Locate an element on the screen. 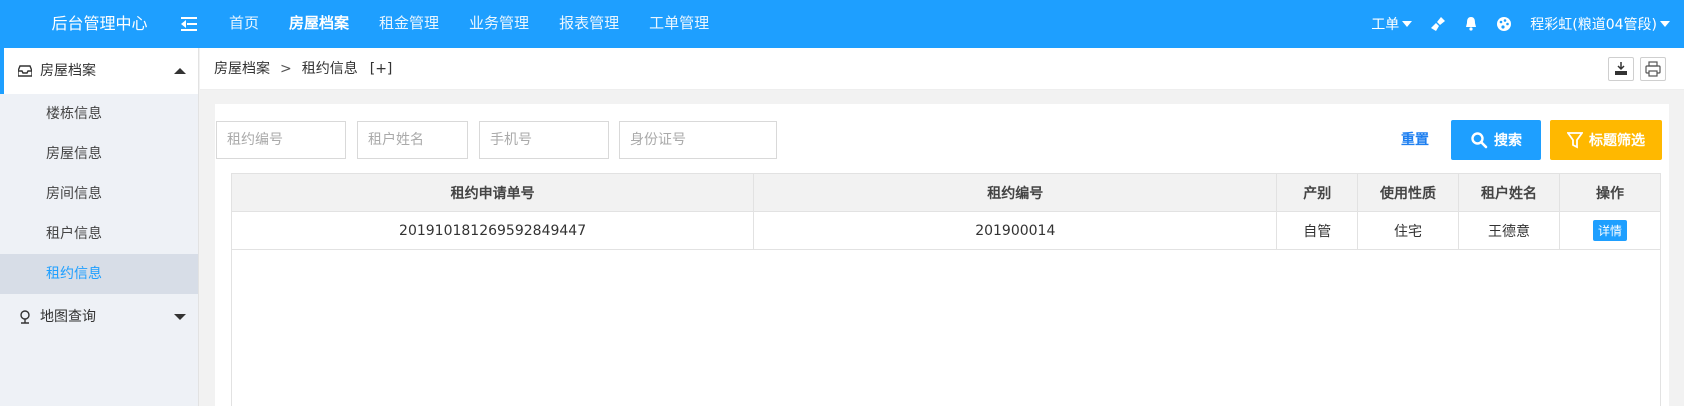  column-header-usage: 使用性质 is located at coordinates (1408, 192).